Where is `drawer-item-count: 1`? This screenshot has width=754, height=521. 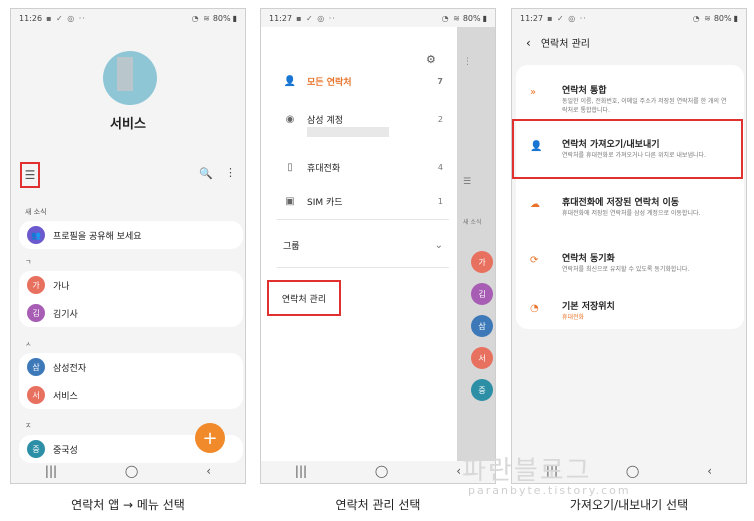
drawer-item-count: 1 is located at coordinates (440, 201).